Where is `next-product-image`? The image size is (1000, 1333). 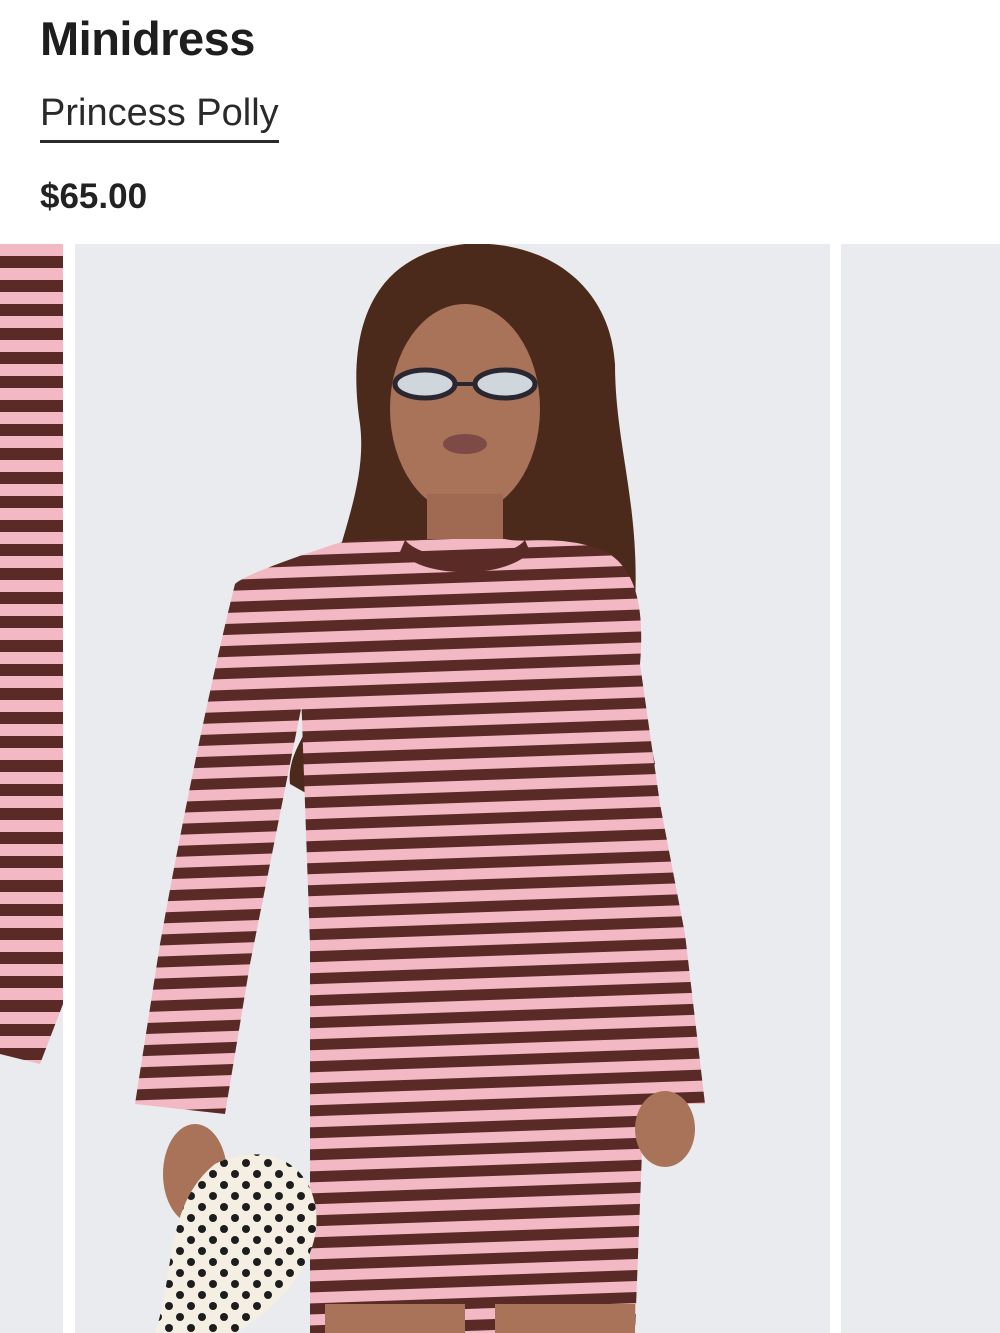 next-product-image is located at coordinates (920, 788).